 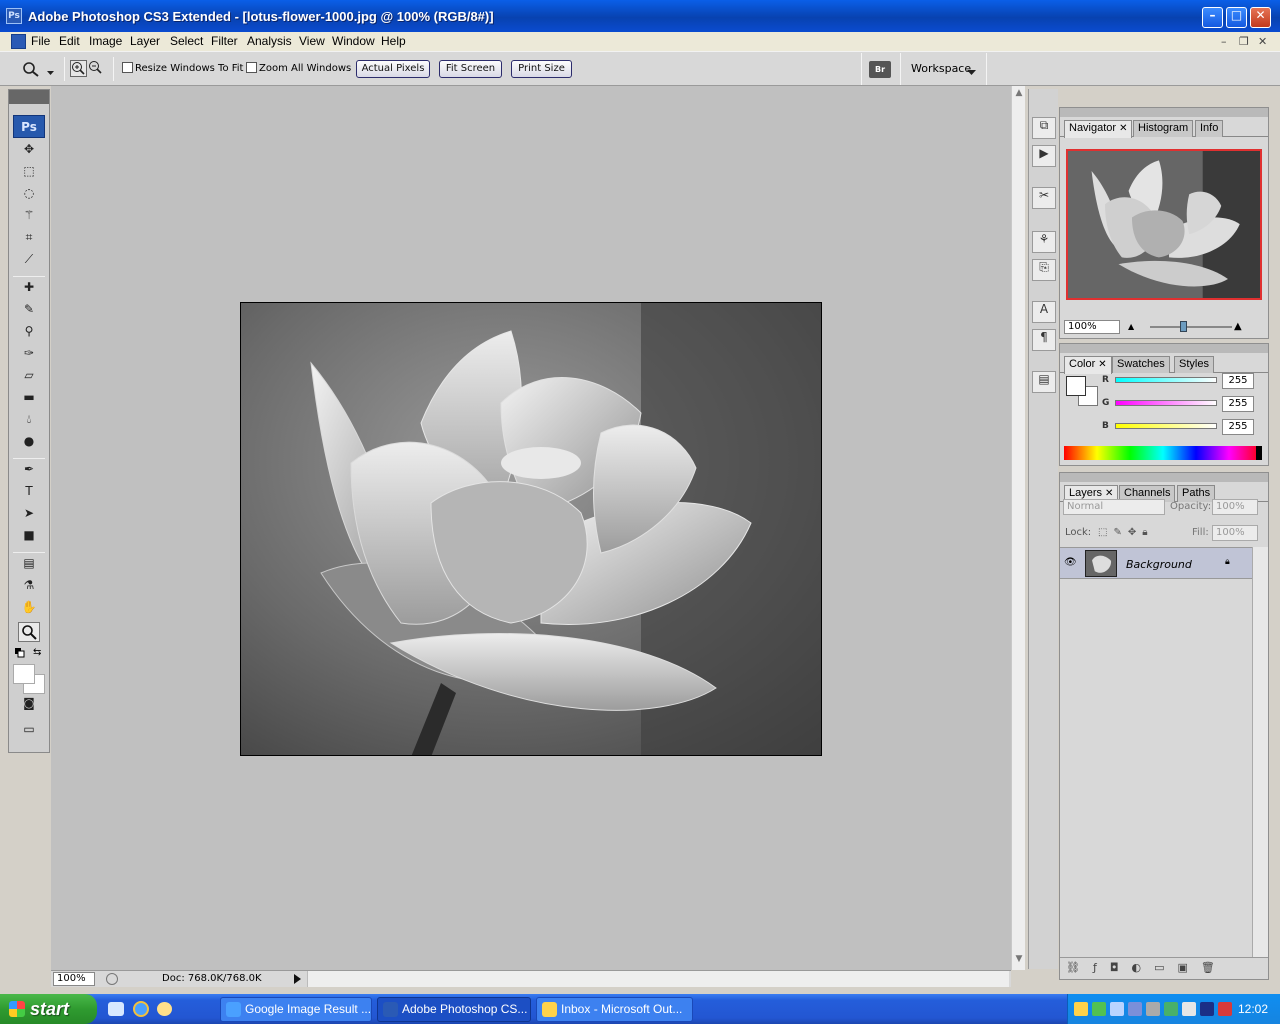 What do you see at coordinates (29, 494) in the screenshot?
I see `type-tool-icon: T` at bounding box center [29, 494].